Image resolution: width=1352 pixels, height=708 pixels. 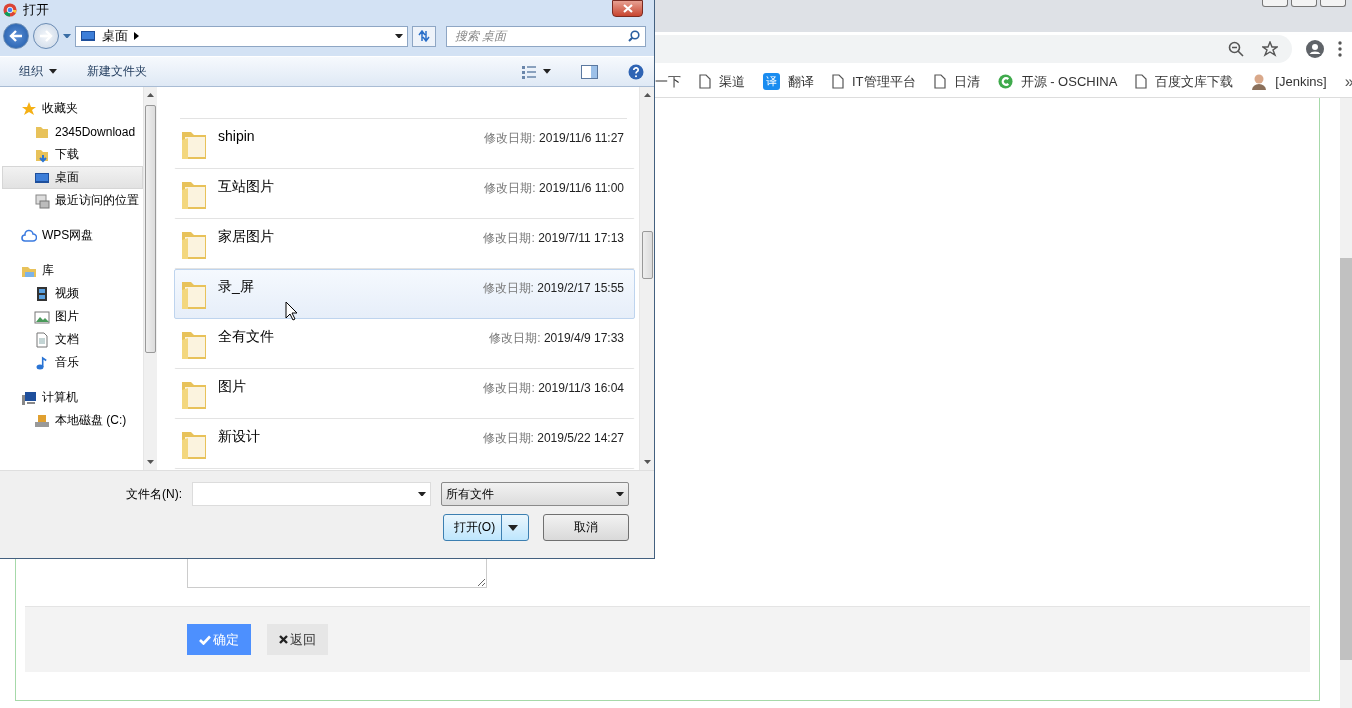 What do you see at coordinates (404, 144) in the screenshot?
I see `file-row: shipin 修改日期: 2019/11/6 11:27` at bounding box center [404, 144].